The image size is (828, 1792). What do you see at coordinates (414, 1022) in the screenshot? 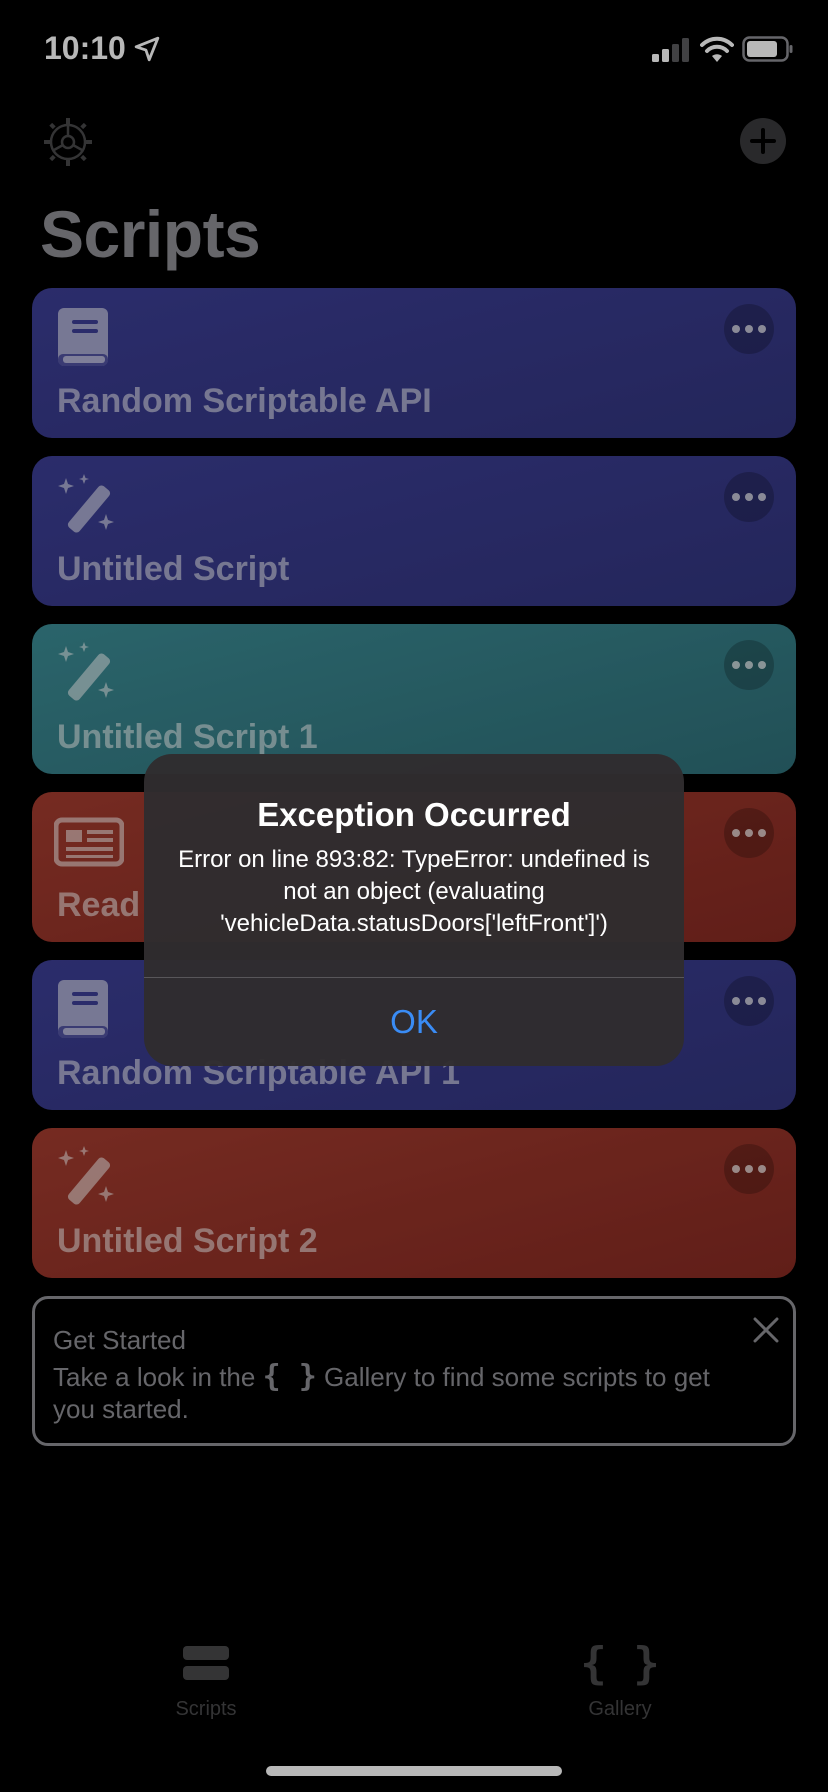
I see `alert-ok-button: OK` at bounding box center [414, 1022].